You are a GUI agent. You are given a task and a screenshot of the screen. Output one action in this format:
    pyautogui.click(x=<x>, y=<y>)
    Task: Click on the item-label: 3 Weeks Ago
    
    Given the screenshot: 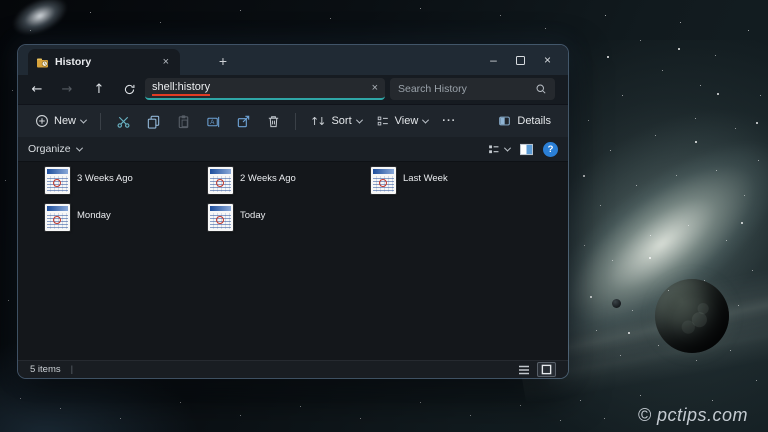 What is the action you would take?
    pyautogui.click(x=105, y=178)
    